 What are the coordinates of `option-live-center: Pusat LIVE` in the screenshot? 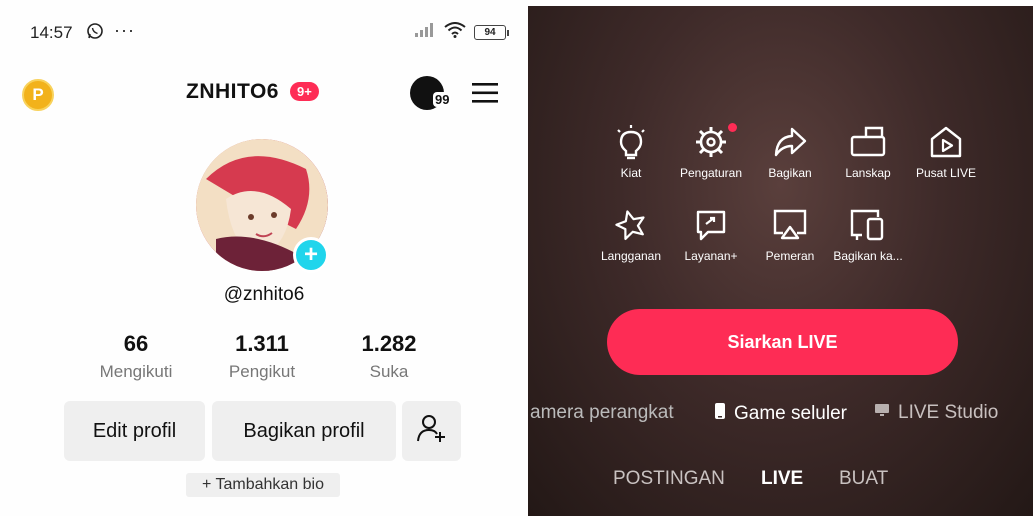 It's located at (946, 152).